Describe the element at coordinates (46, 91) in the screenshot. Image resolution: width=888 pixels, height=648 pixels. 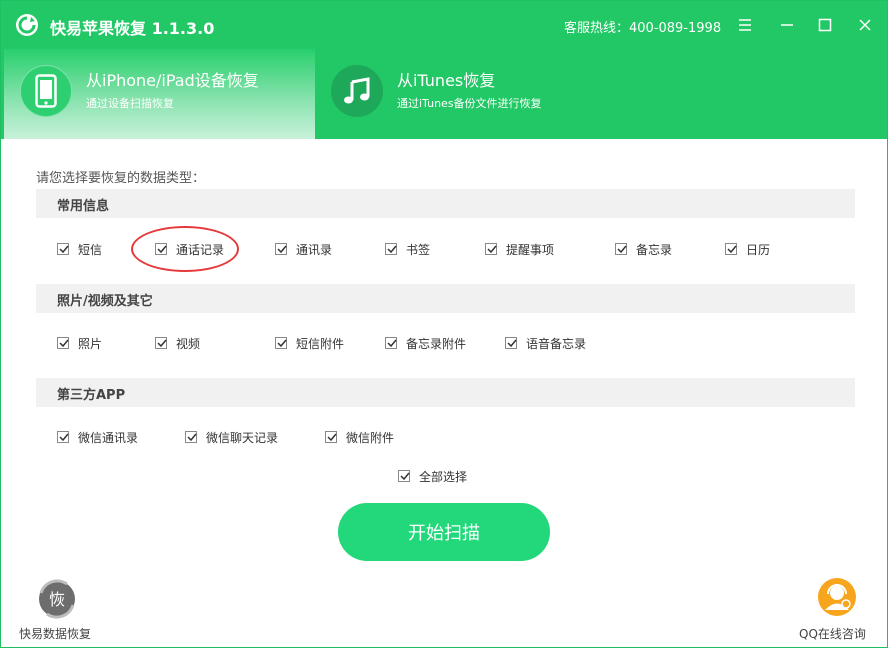
I see `phone-icon` at that location.